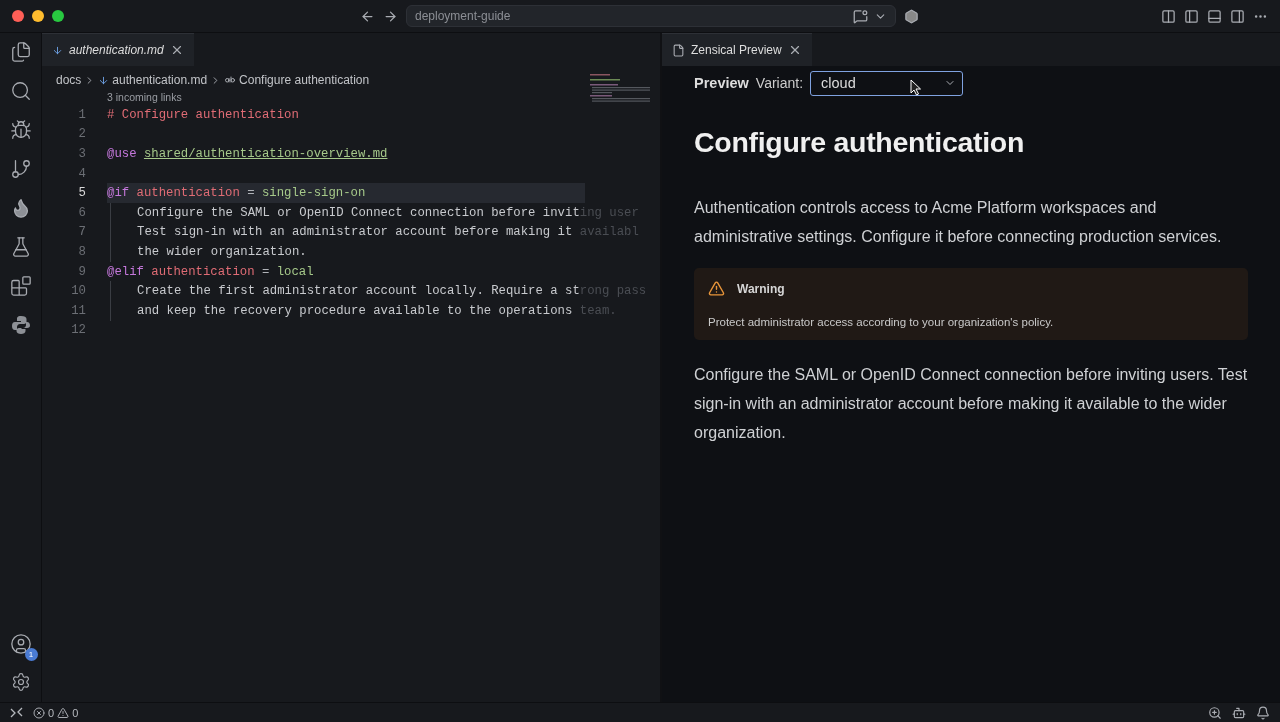 This screenshot has width=1280, height=722. Describe the element at coordinates (20, 644) in the screenshot. I see `account-icon` at that location.